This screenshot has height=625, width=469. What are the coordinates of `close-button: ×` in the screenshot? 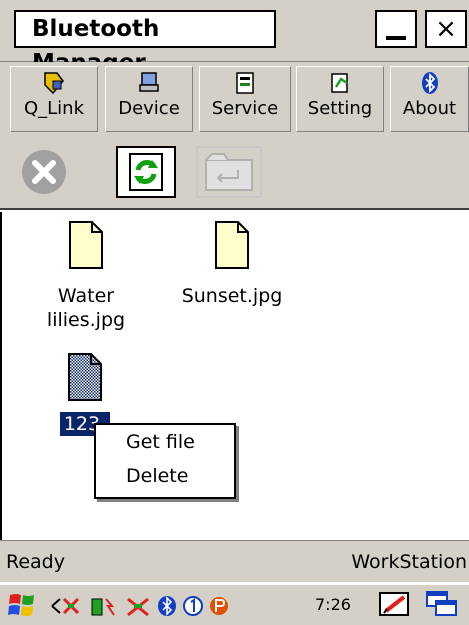 It's located at (446, 29).